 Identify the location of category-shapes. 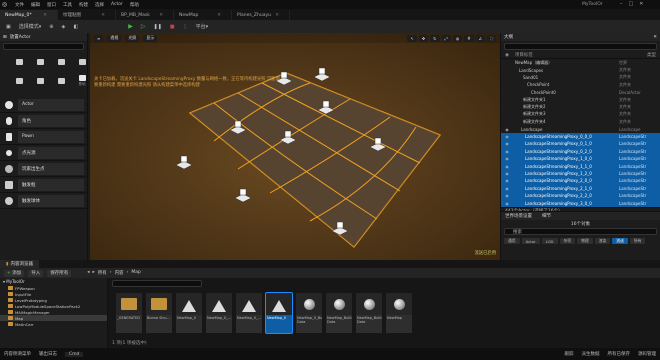
(82, 62).